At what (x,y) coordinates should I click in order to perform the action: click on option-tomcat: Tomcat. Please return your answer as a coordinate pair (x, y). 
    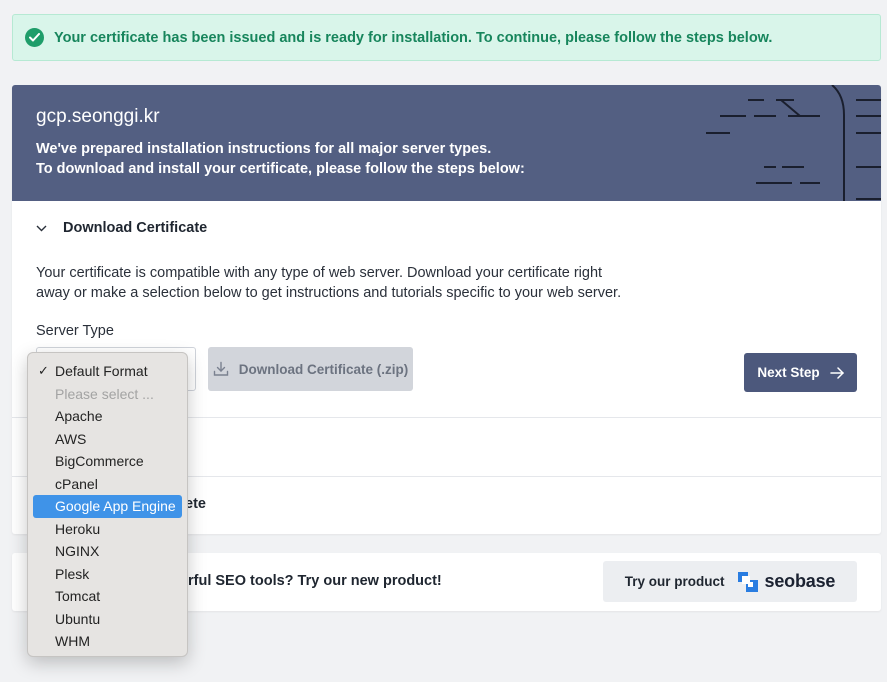
    Looking at the image, I should click on (107, 596).